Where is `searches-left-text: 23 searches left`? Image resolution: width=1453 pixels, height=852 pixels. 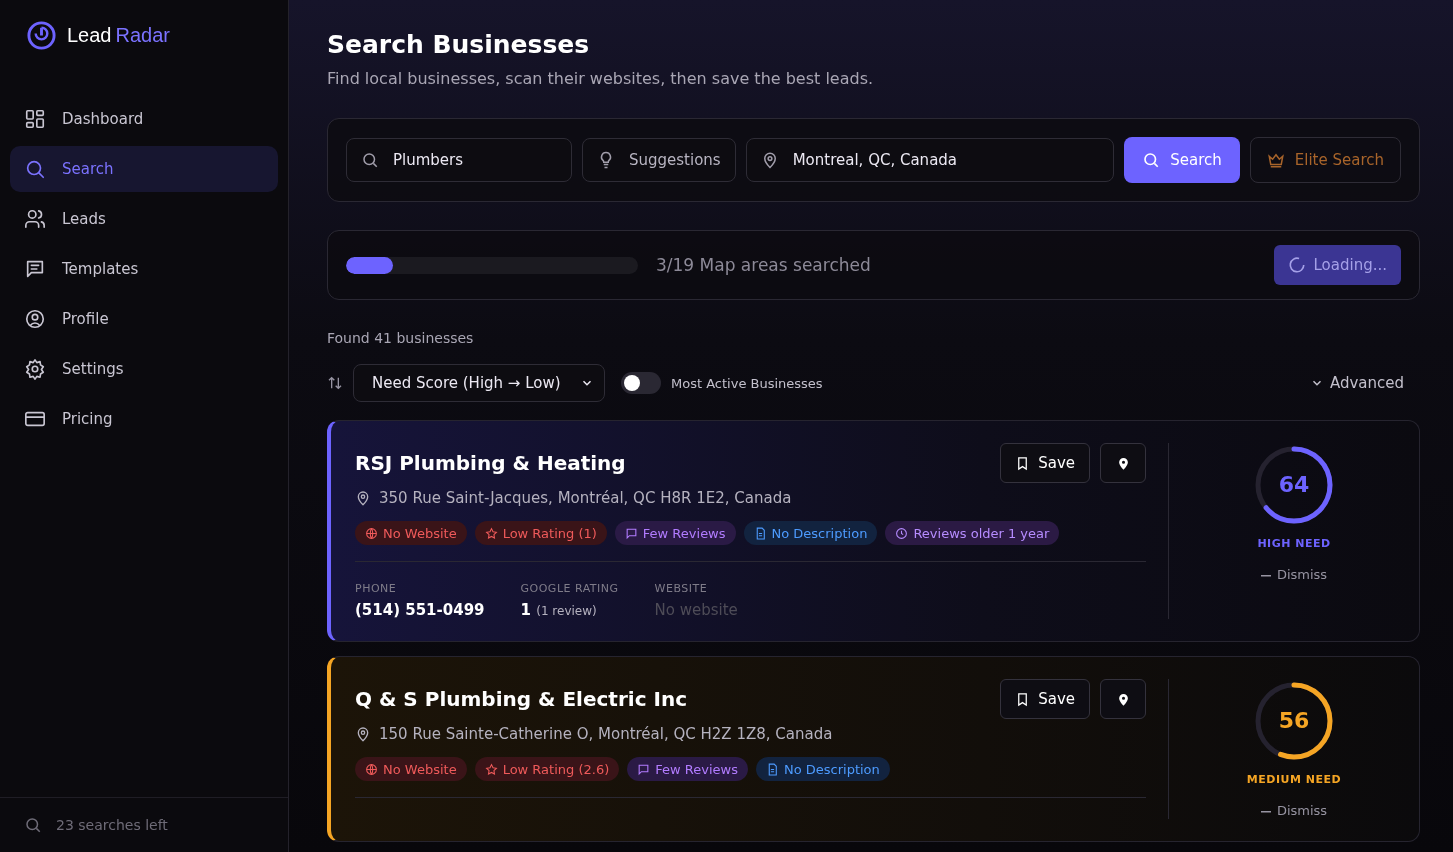
searches-left-text: 23 searches left is located at coordinates (112, 825).